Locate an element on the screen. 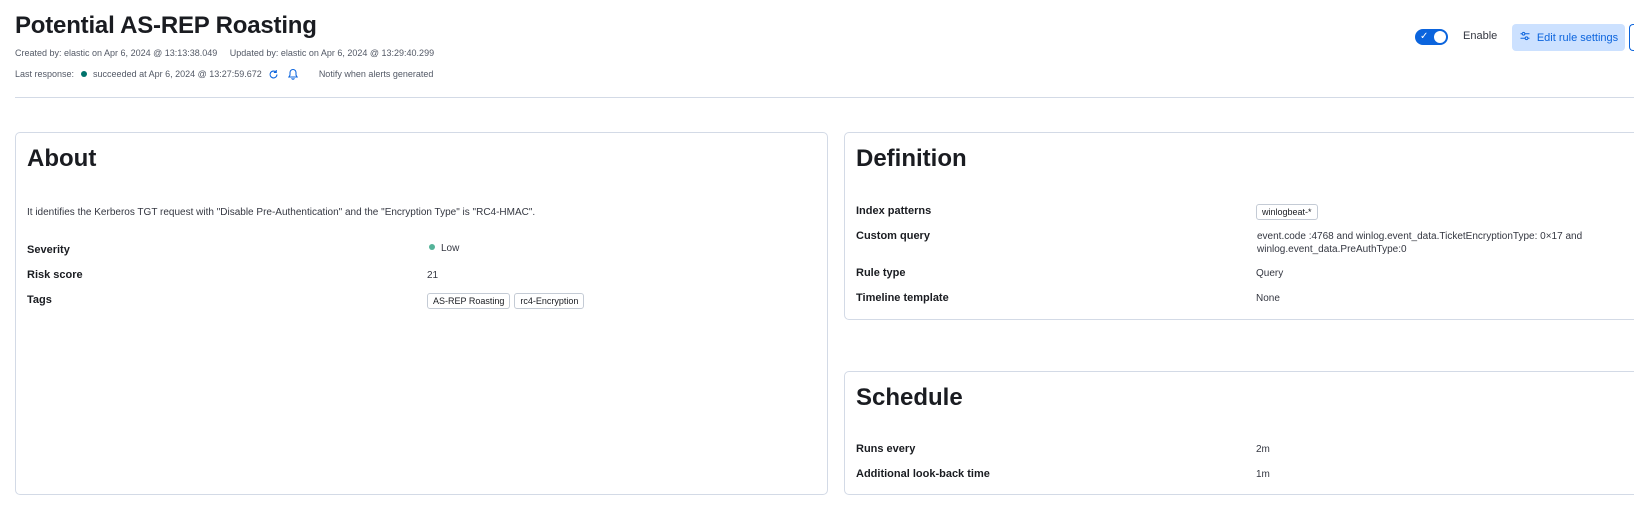 The width and height of the screenshot is (1634, 505). last-response-label: Last response: is located at coordinates (45, 74).